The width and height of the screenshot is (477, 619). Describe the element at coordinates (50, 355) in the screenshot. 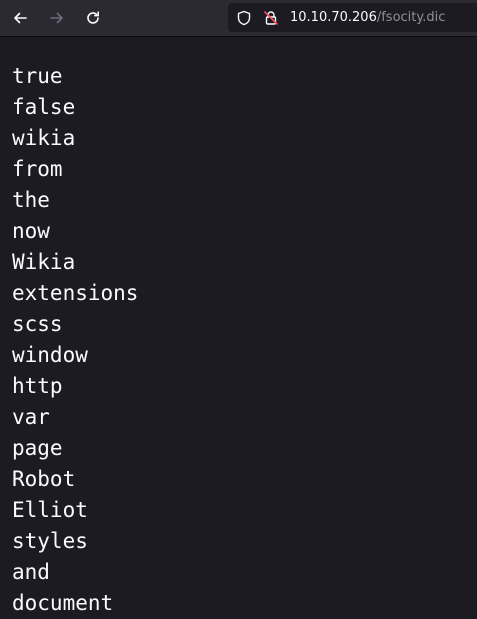

I see `text-line: window` at that location.